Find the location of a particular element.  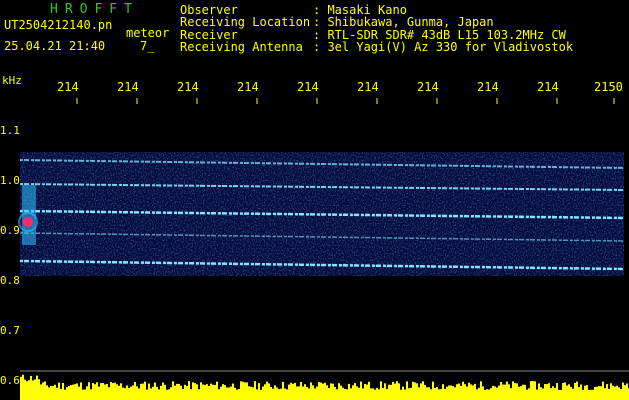

y-tick-label: 0.9 is located at coordinates (10, 230).